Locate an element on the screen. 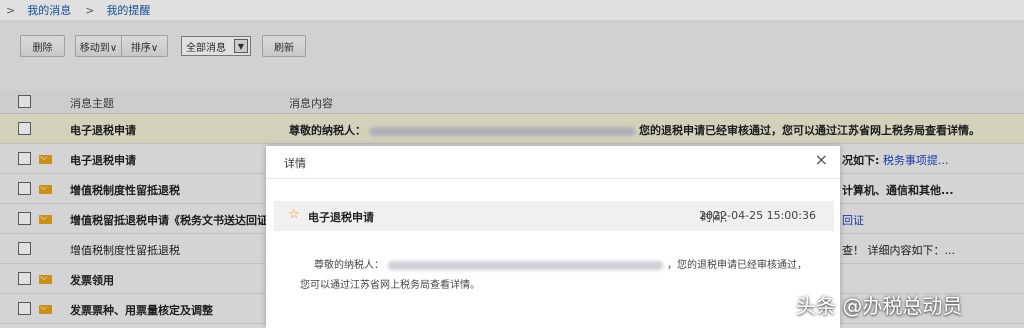  move-sort-button-group: 移动到∨ 排序∨ is located at coordinates (121, 46).